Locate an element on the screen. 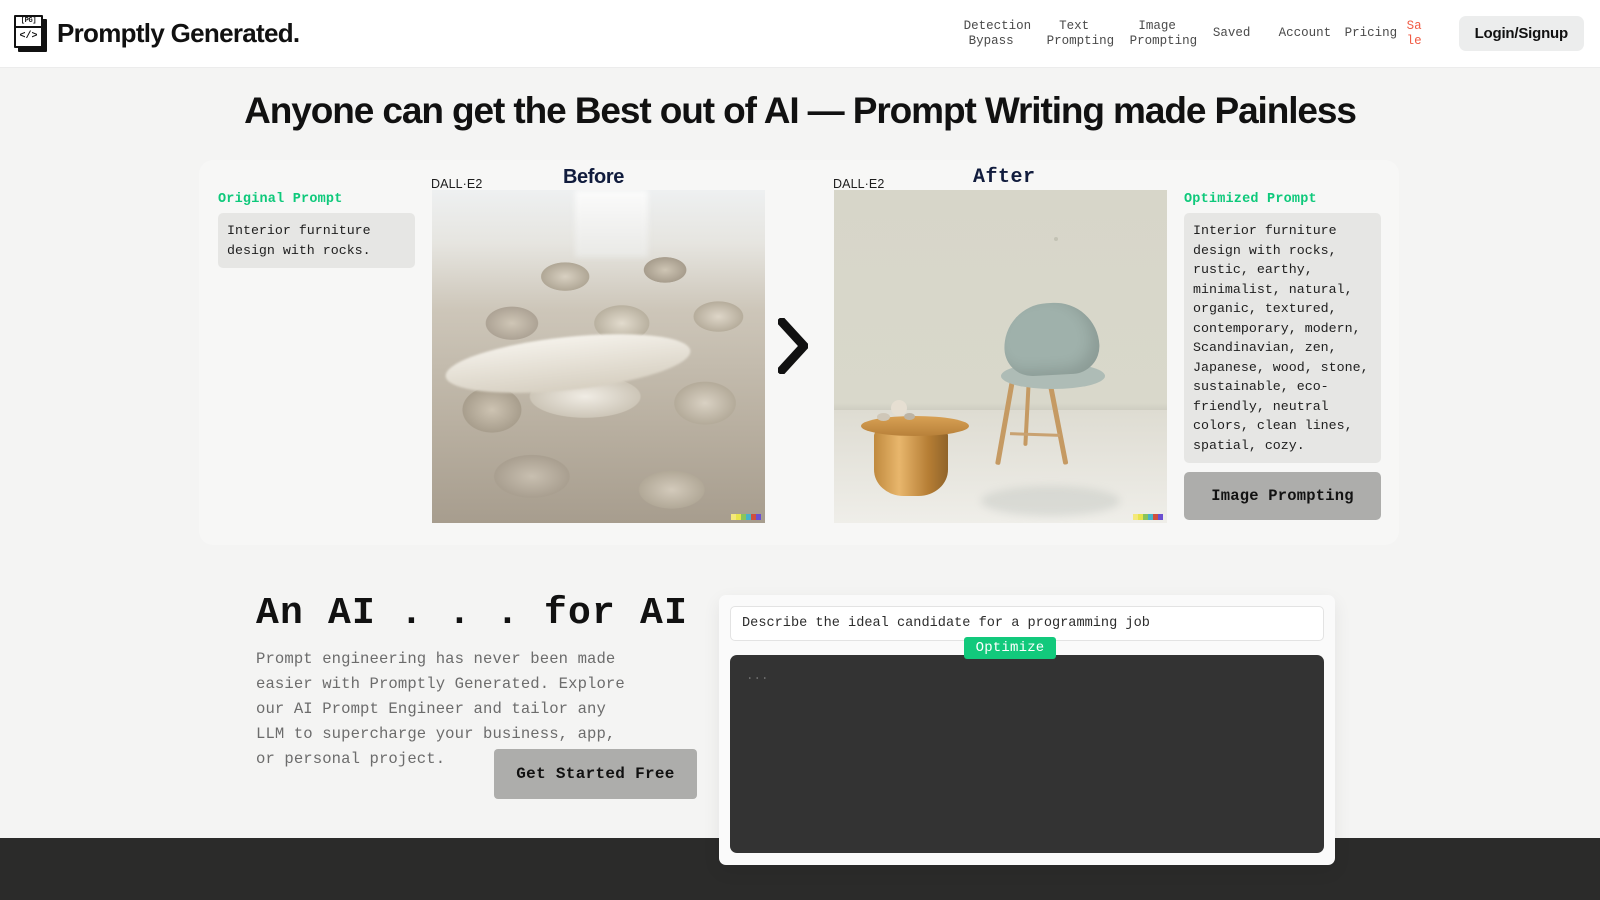 The width and height of the screenshot is (1600, 900). optimize-button: Optimize is located at coordinates (1010, 648).